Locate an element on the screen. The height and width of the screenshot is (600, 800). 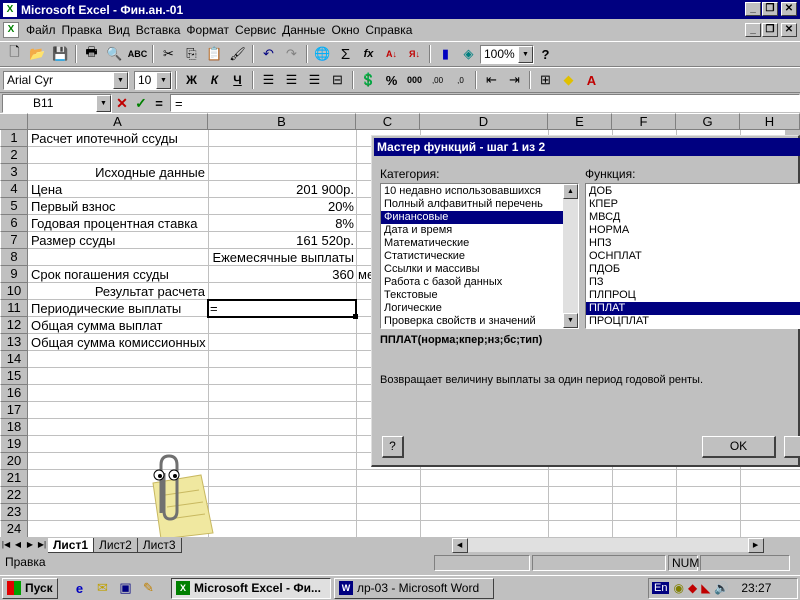
menu-help: Справка is located at coordinates (388, 30).